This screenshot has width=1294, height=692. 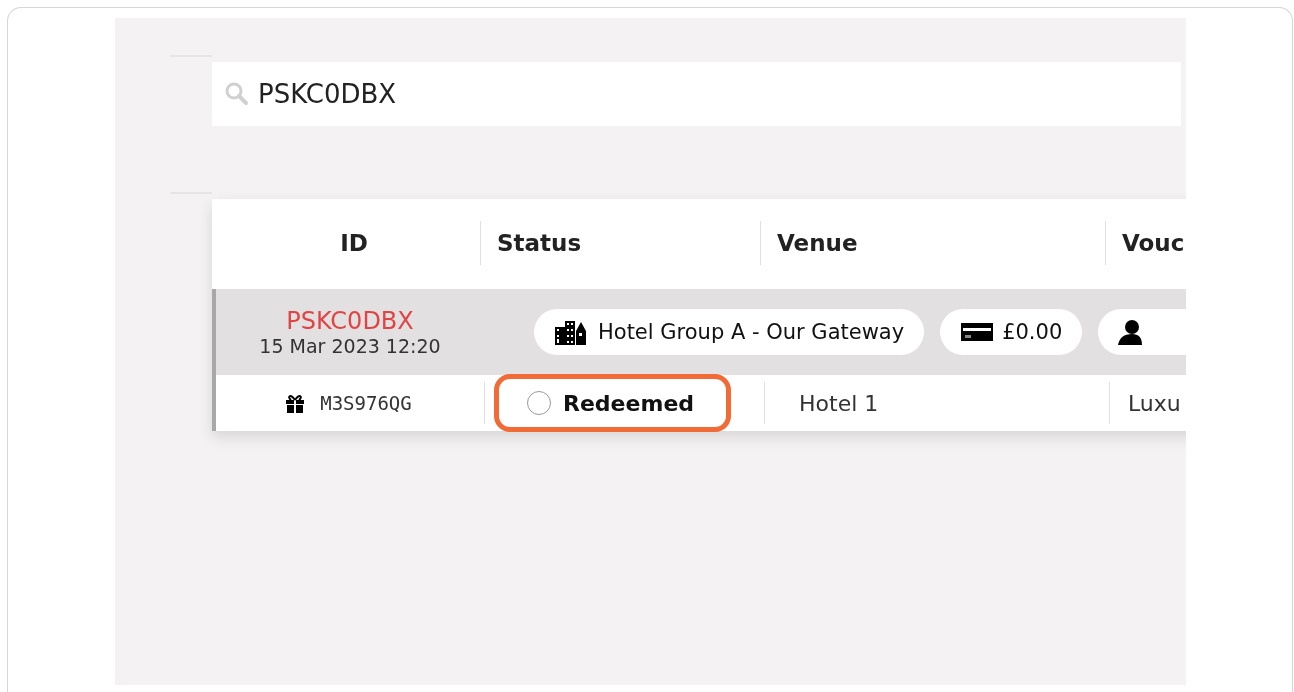 I want to click on column-header: Status, so click(x=620, y=243).